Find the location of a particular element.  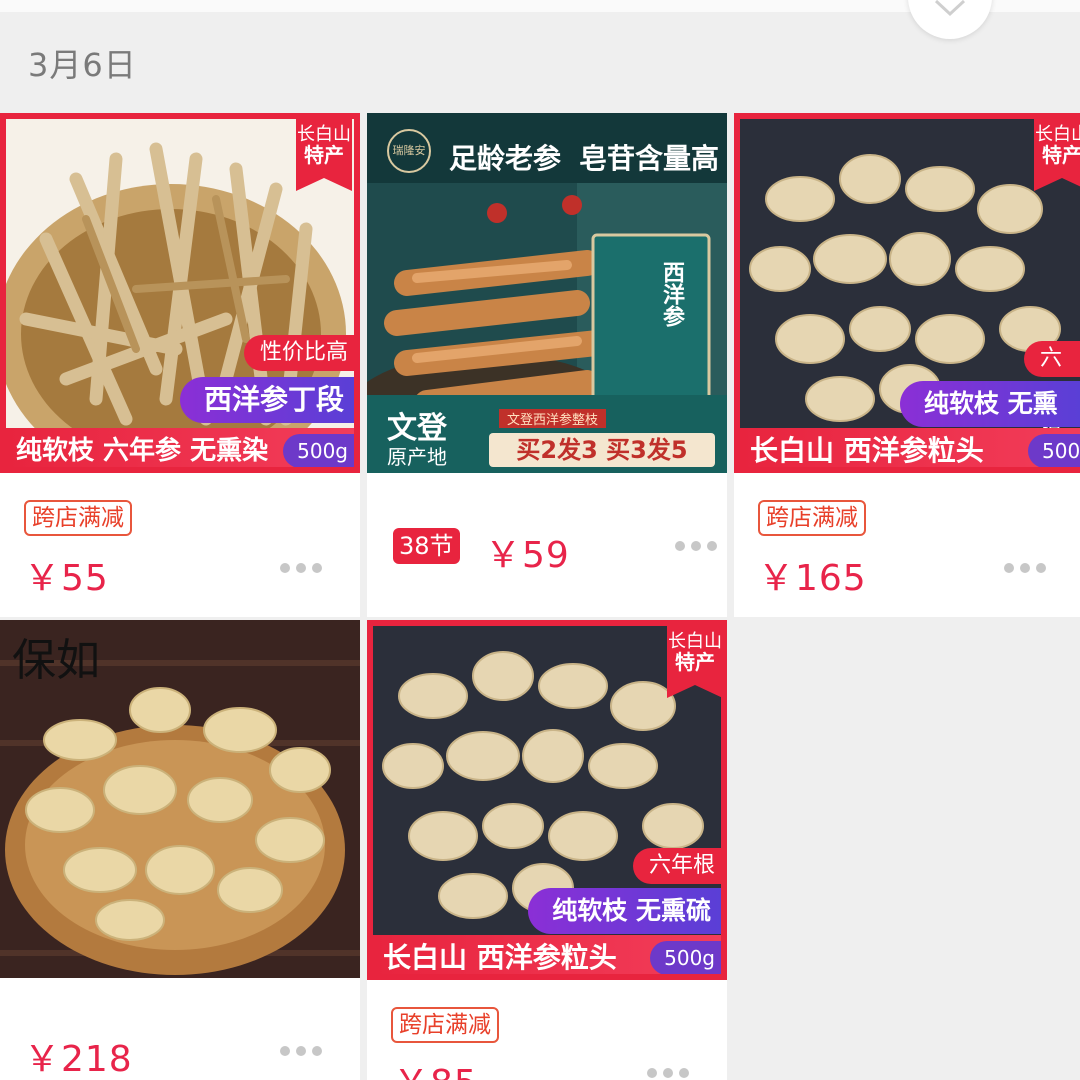

product-image: 长白山 特产 性价比高 西洋参丁段 纯软枝 六年参 无熏染 500g is located at coordinates (180, 293).